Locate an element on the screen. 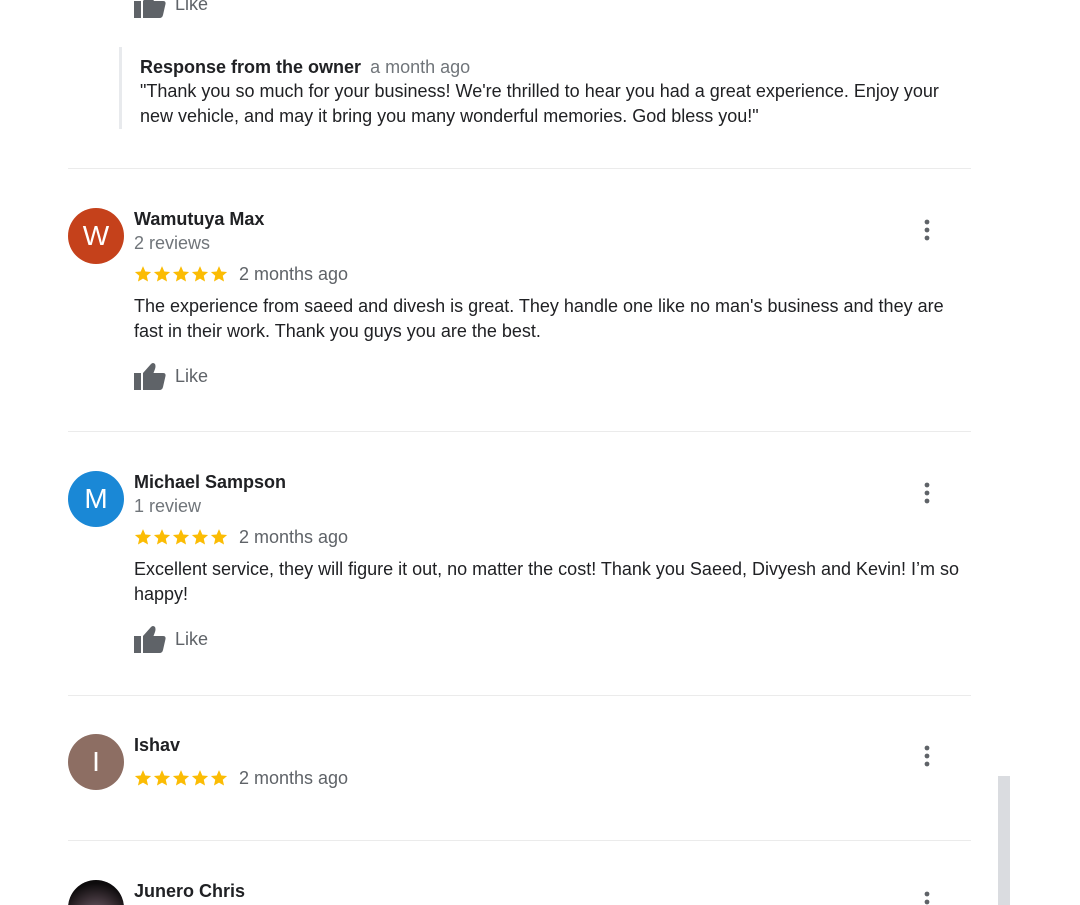 This screenshot has width=1080, height=905. avatar-initial: M is located at coordinates (96, 498).